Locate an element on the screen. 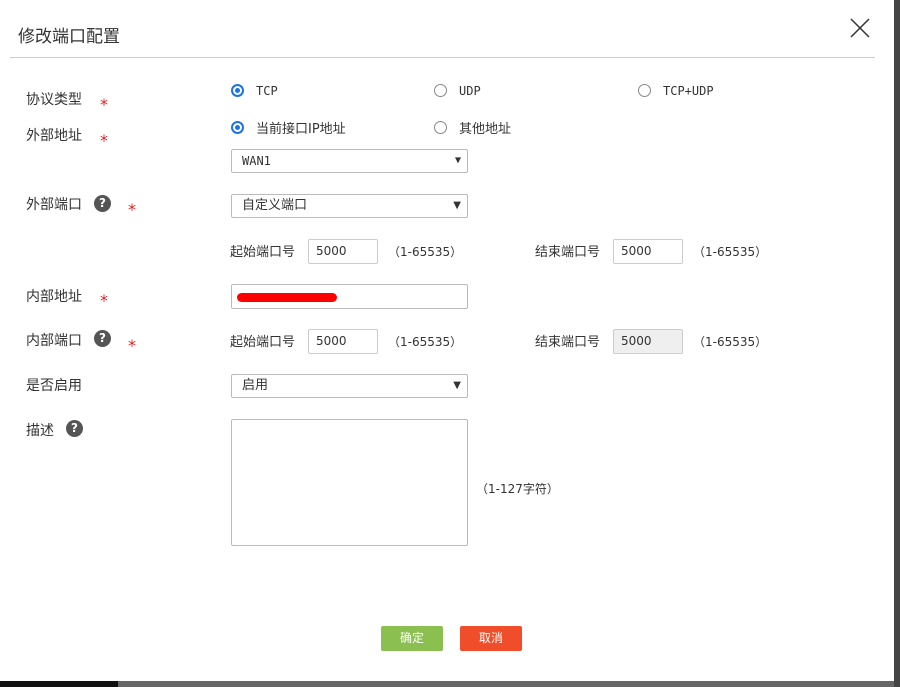  external-port-label: 外部端口 is located at coordinates (54, 205).